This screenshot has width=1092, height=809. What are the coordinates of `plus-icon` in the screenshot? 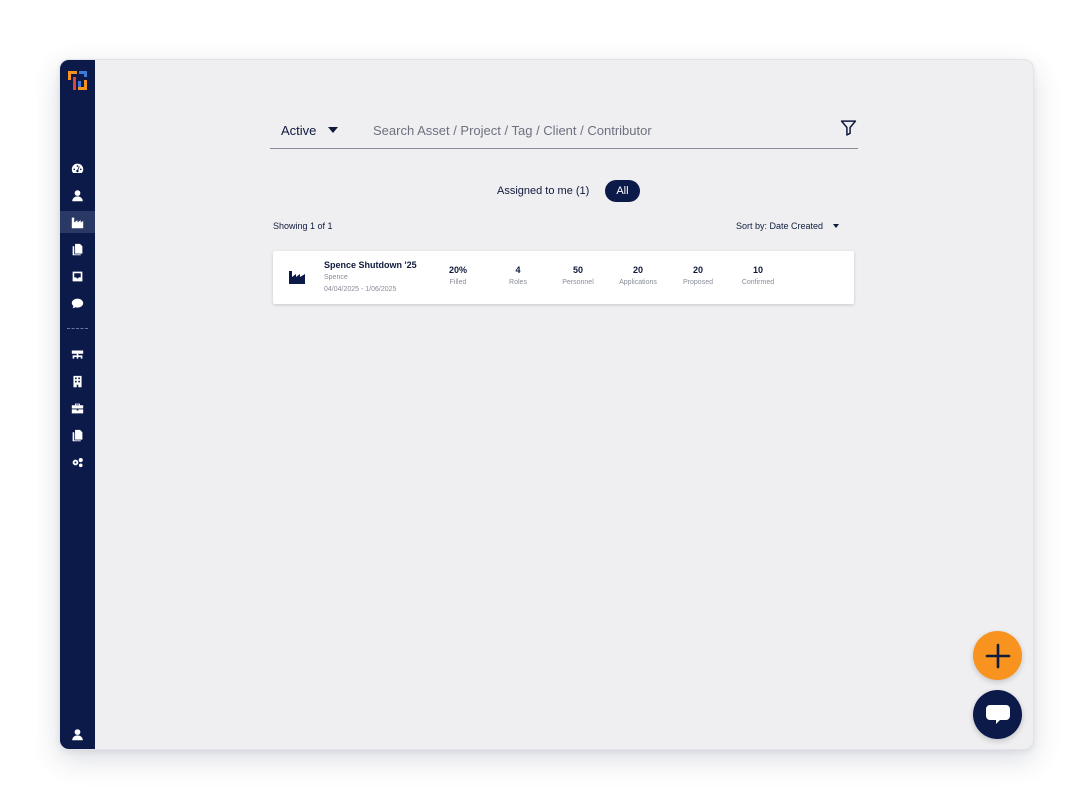 It's located at (997, 655).